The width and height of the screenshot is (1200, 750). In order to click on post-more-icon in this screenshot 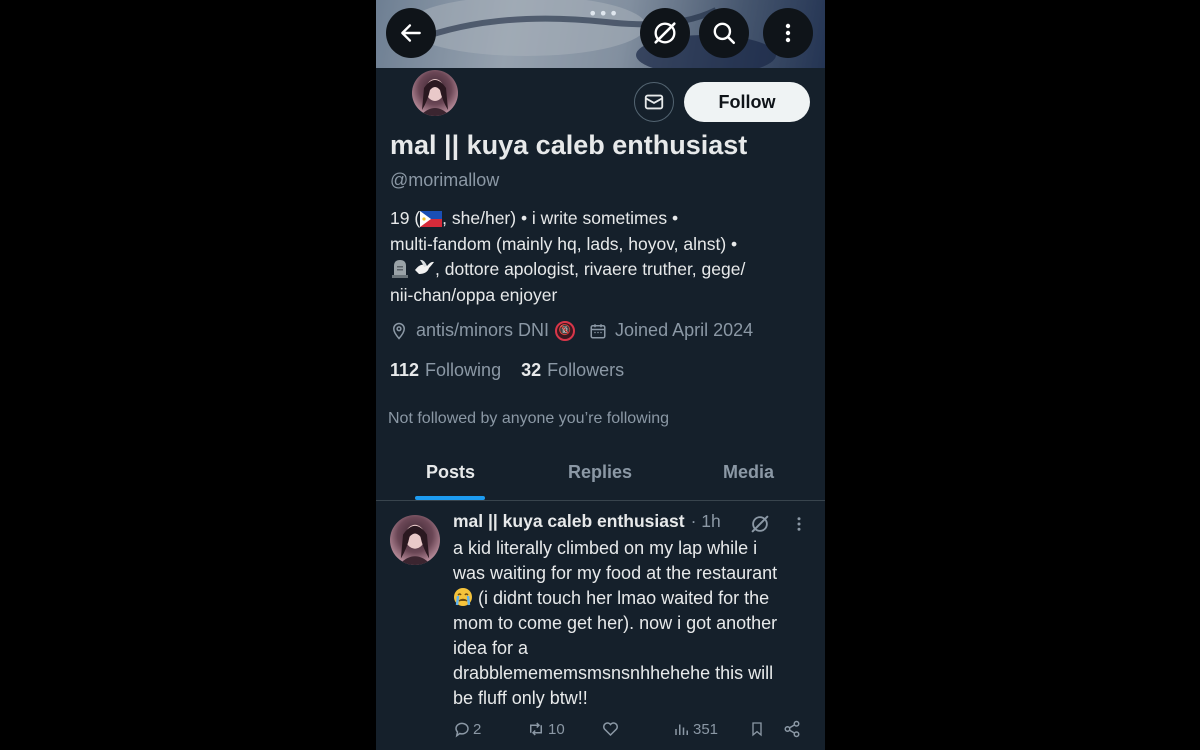, I will do `click(799, 524)`.